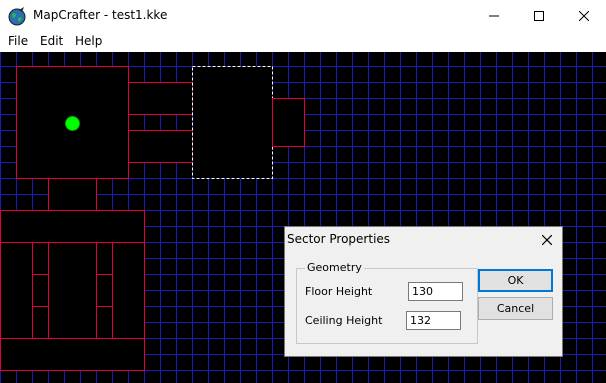 This screenshot has width=606, height=383. I want to click on minimize-icon, so click(493, 16).